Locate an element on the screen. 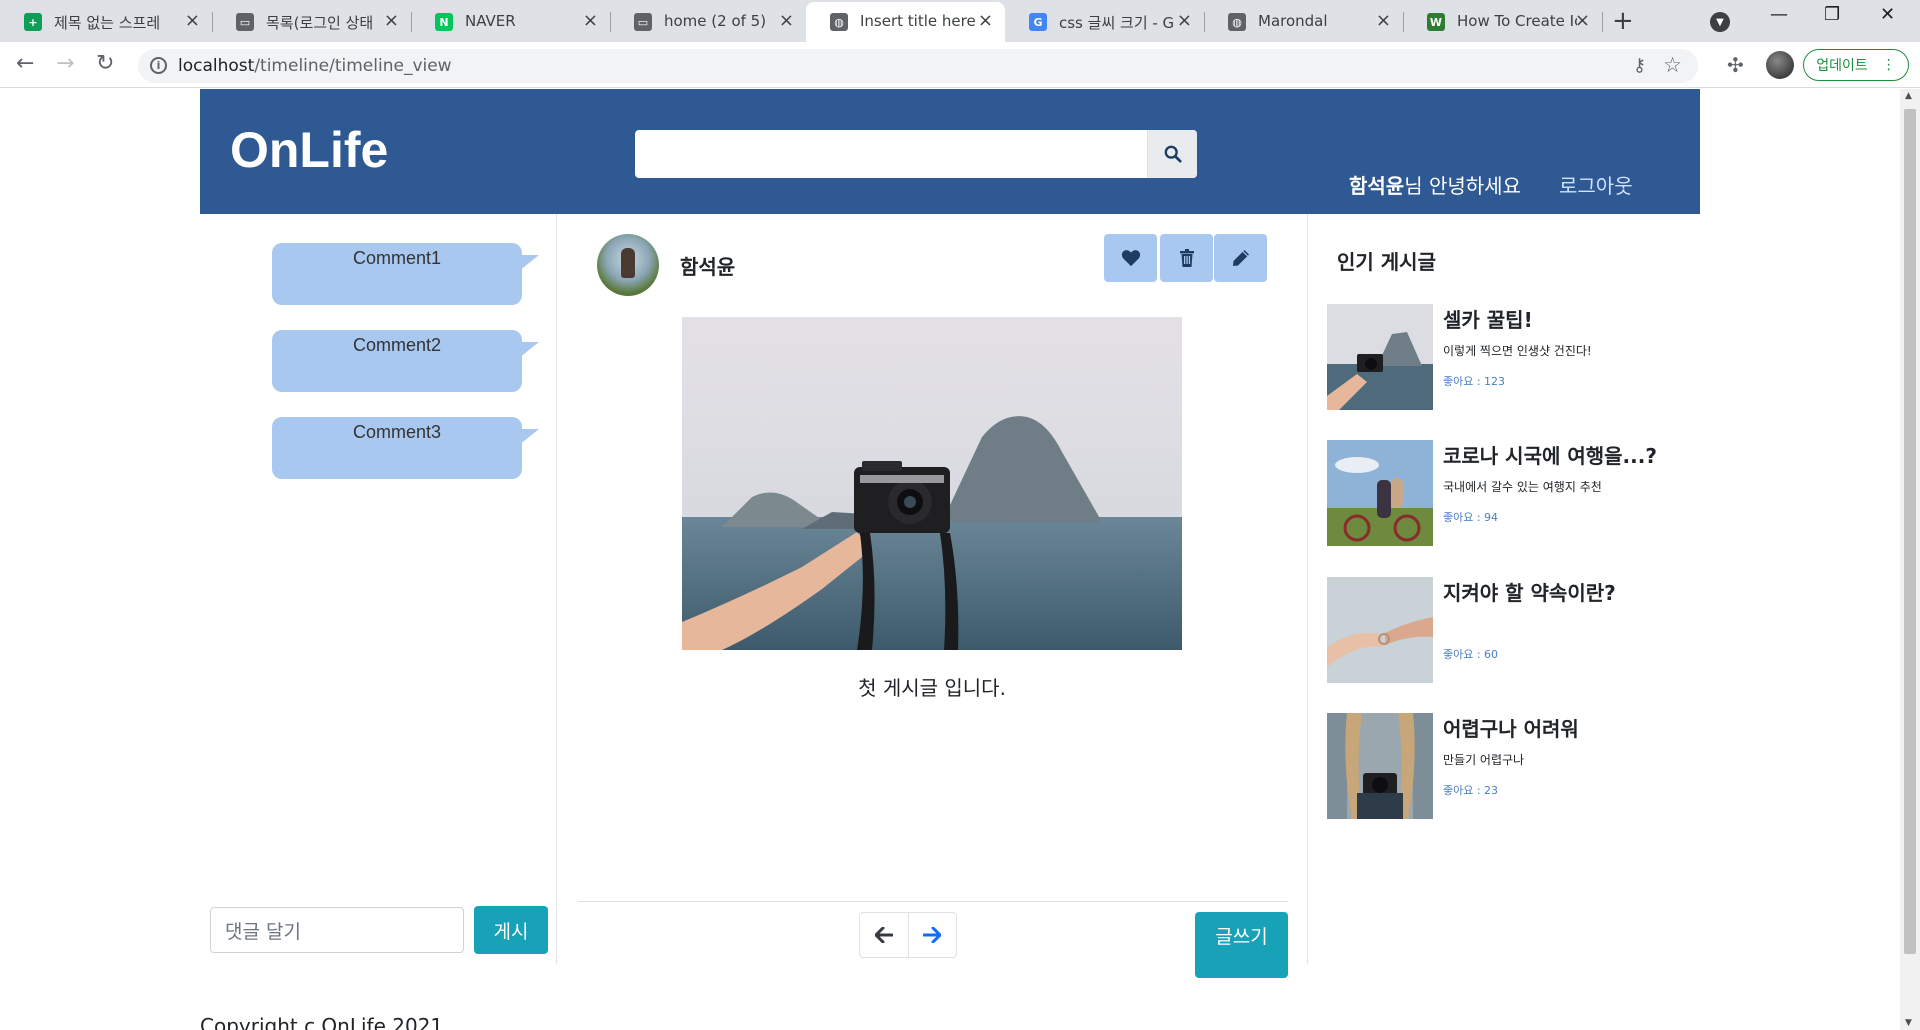 The image size is (1920, 1030). search-input is located at coordinates (890, 154).